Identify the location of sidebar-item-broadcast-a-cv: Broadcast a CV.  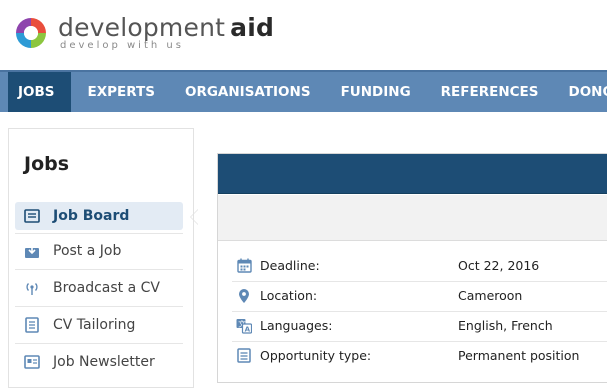
(99, 288).